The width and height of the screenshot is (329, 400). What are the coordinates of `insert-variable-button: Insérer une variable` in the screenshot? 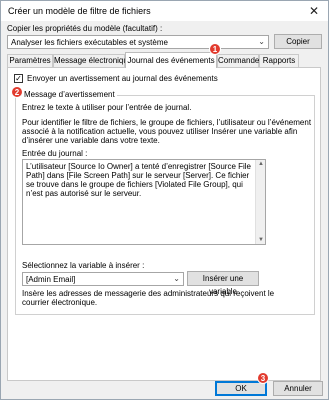 It's located at (223, 283).